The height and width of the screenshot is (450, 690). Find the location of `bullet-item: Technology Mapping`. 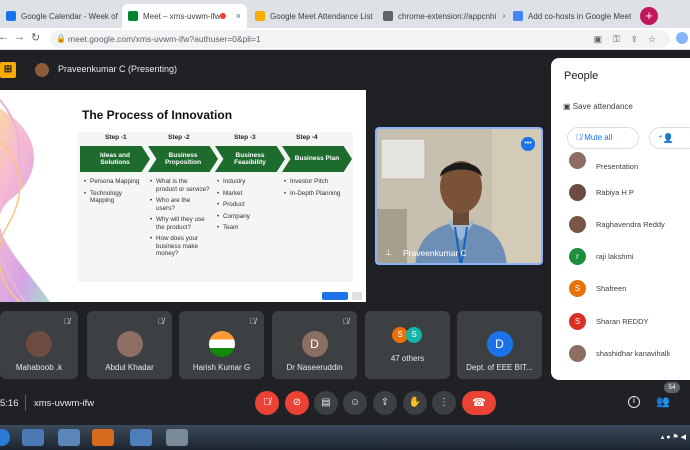

bullet-item: Technology Mapping is located at coordinates (113, 197).